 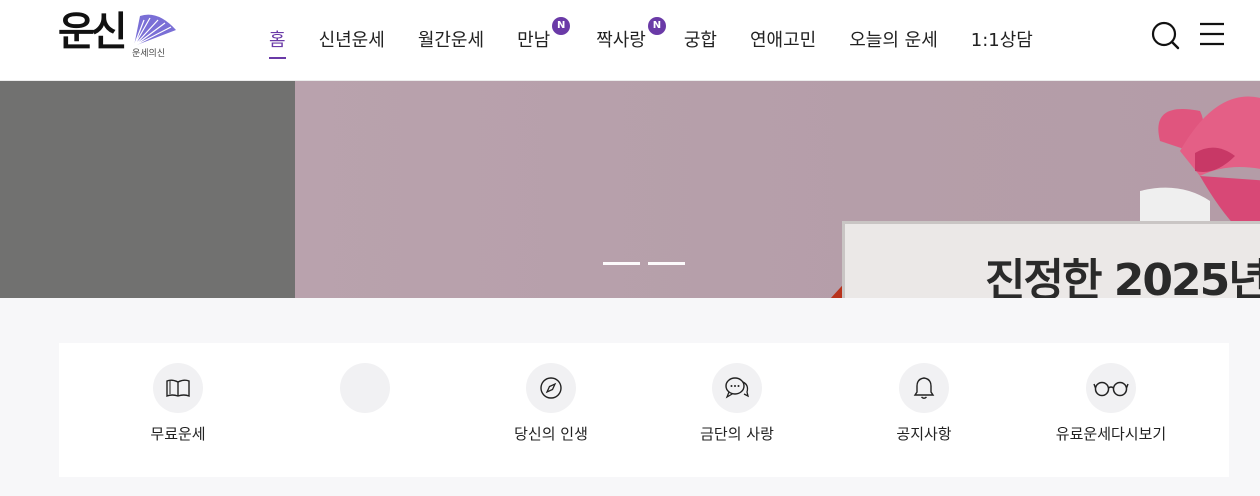 I want to click on quick-item-blank, so click(x=365, y=394).